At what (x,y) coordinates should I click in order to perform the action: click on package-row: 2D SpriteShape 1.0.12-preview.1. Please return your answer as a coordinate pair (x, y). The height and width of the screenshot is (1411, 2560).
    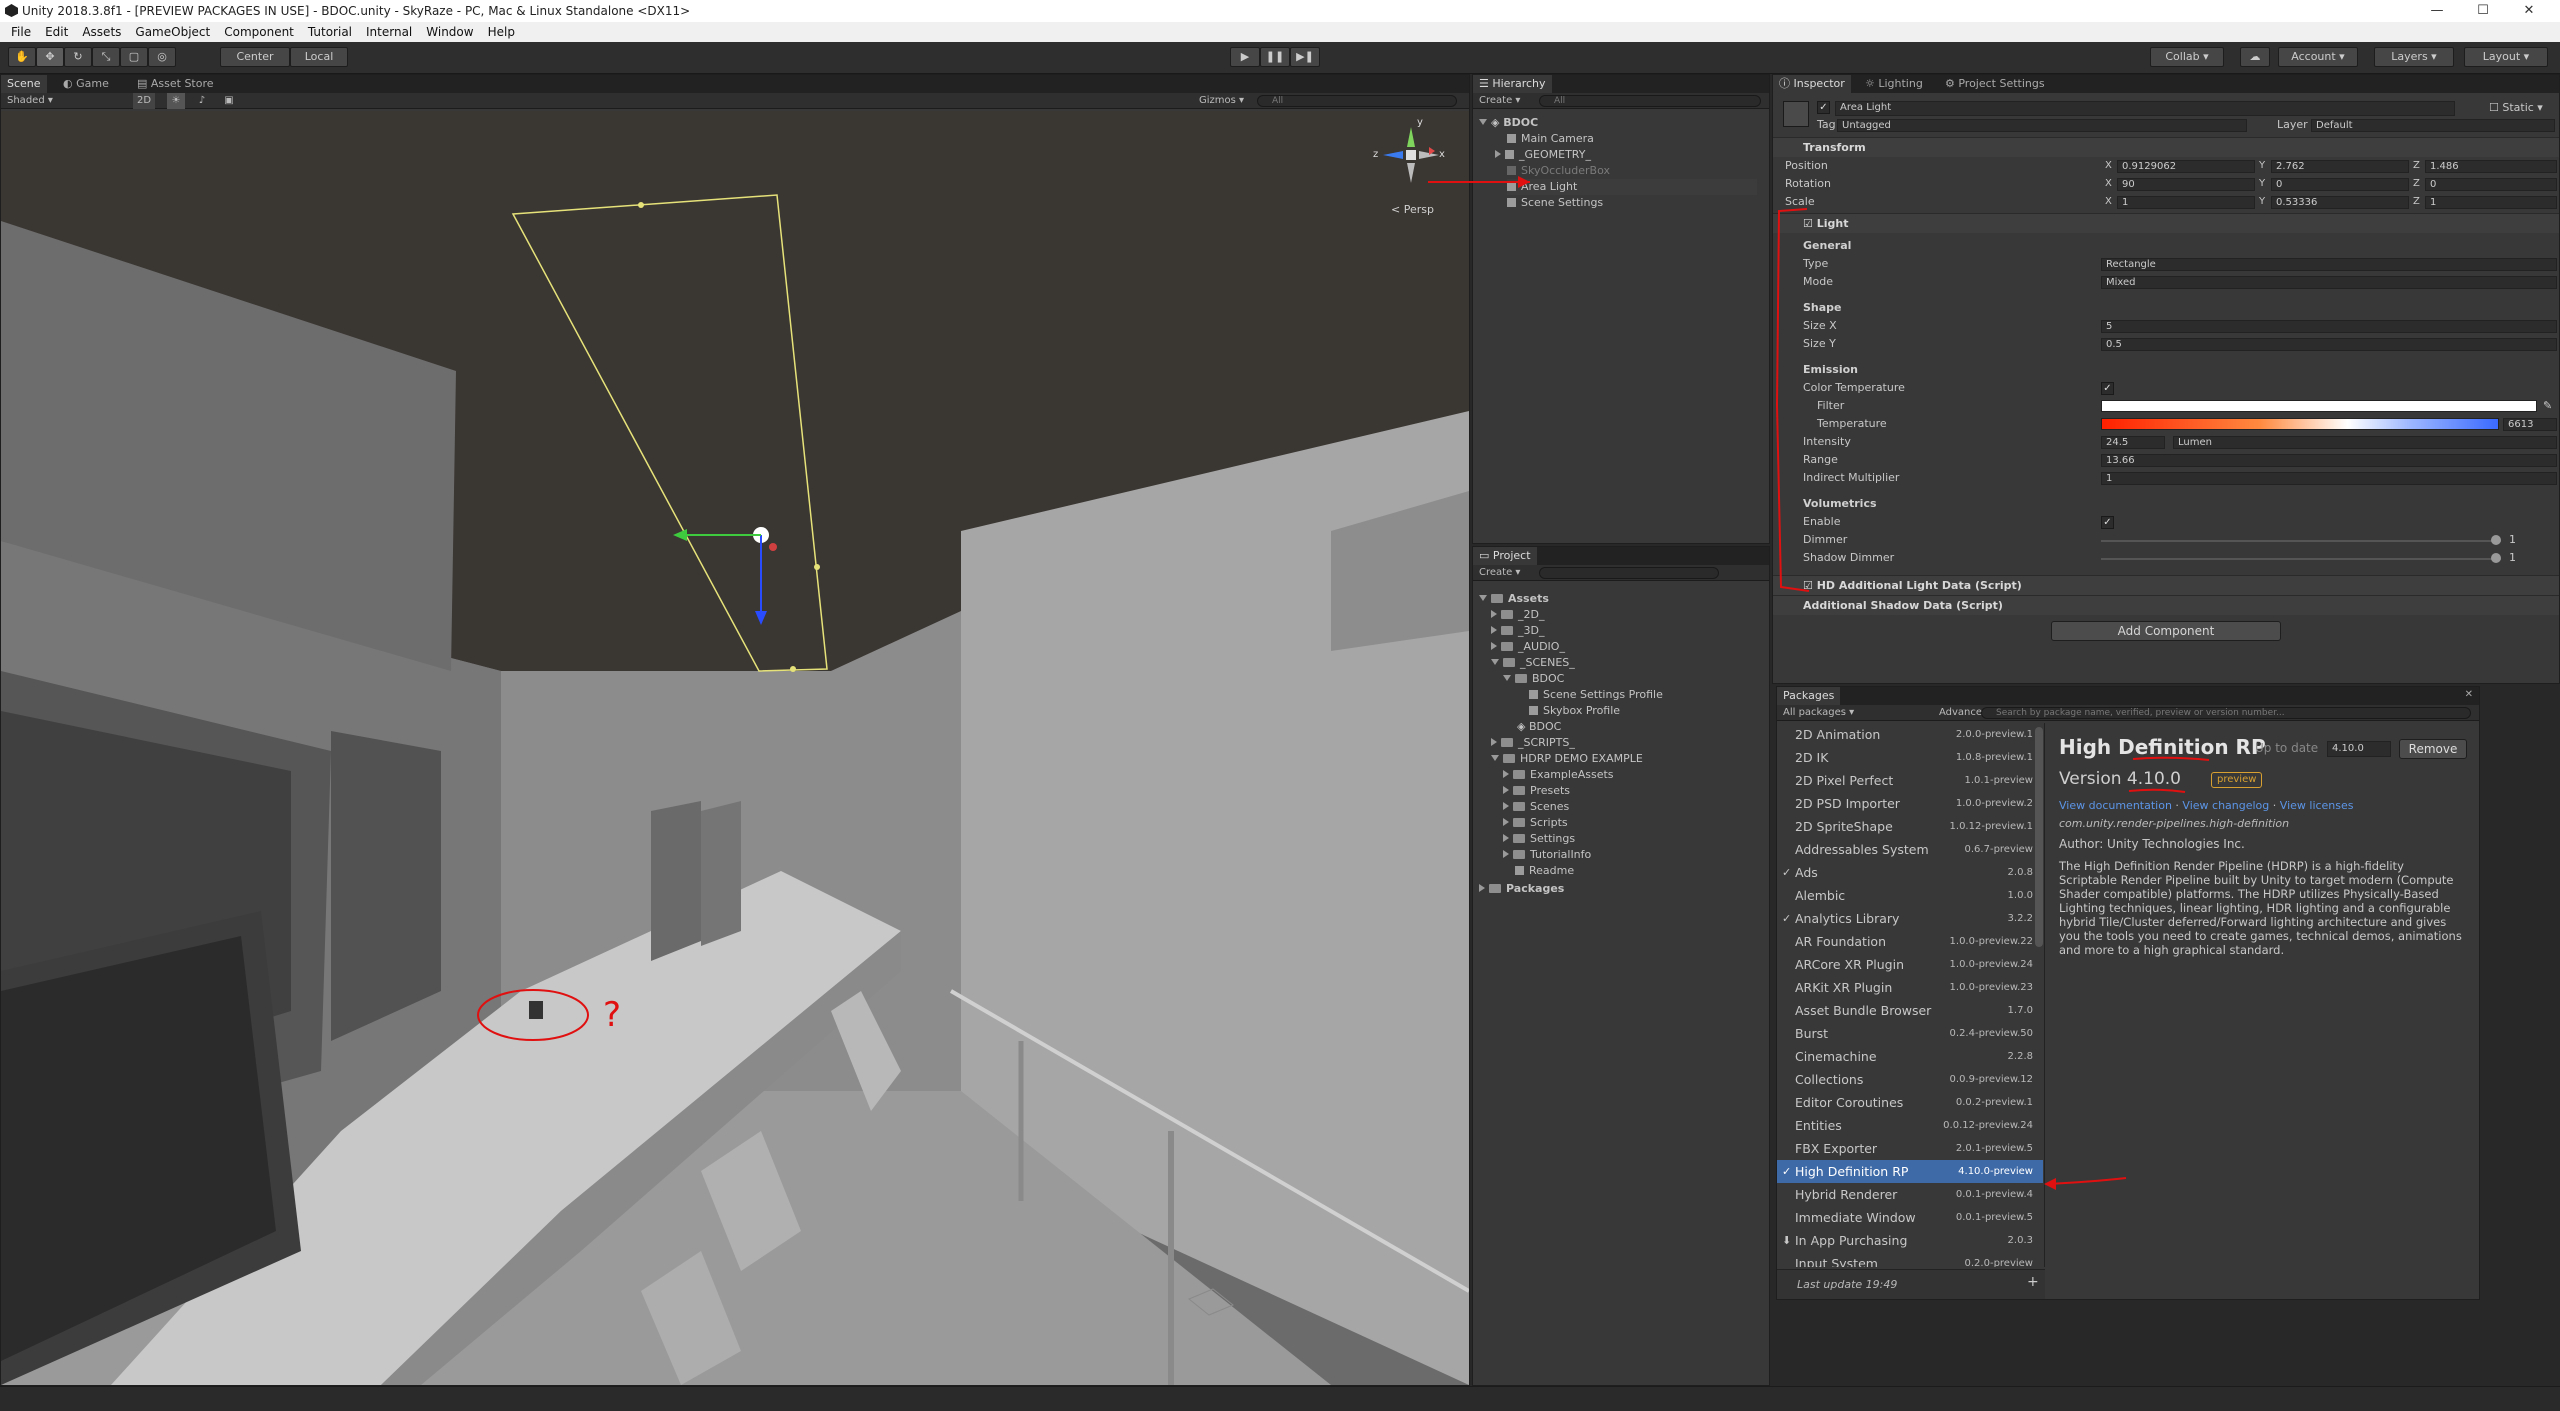
    Looking at the image, I should click on (1910, 826).